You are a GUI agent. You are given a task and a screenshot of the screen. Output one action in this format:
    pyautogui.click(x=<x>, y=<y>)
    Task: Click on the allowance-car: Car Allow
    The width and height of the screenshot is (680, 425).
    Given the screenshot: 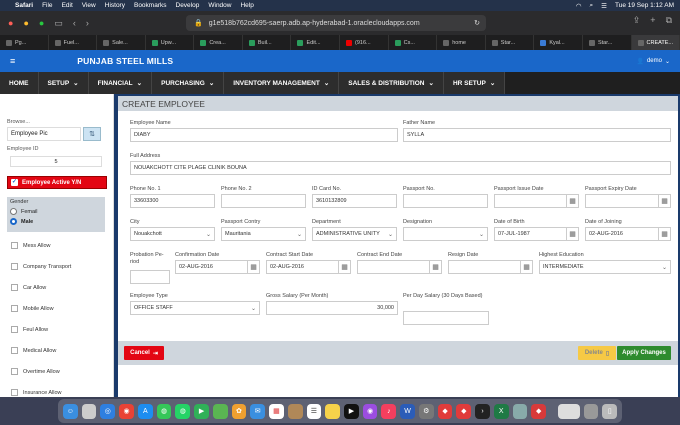 What is the action you would take?
    pyautogui.click(x=28, y=287)
    